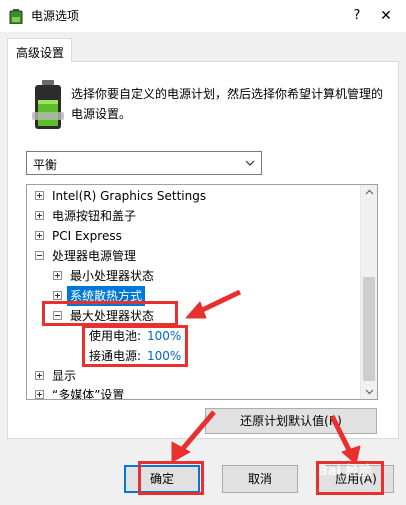  Describe the element at coordinates (112, 276) in the screenshot. I see `tree-item-label: 最小处理器状态` at that location.